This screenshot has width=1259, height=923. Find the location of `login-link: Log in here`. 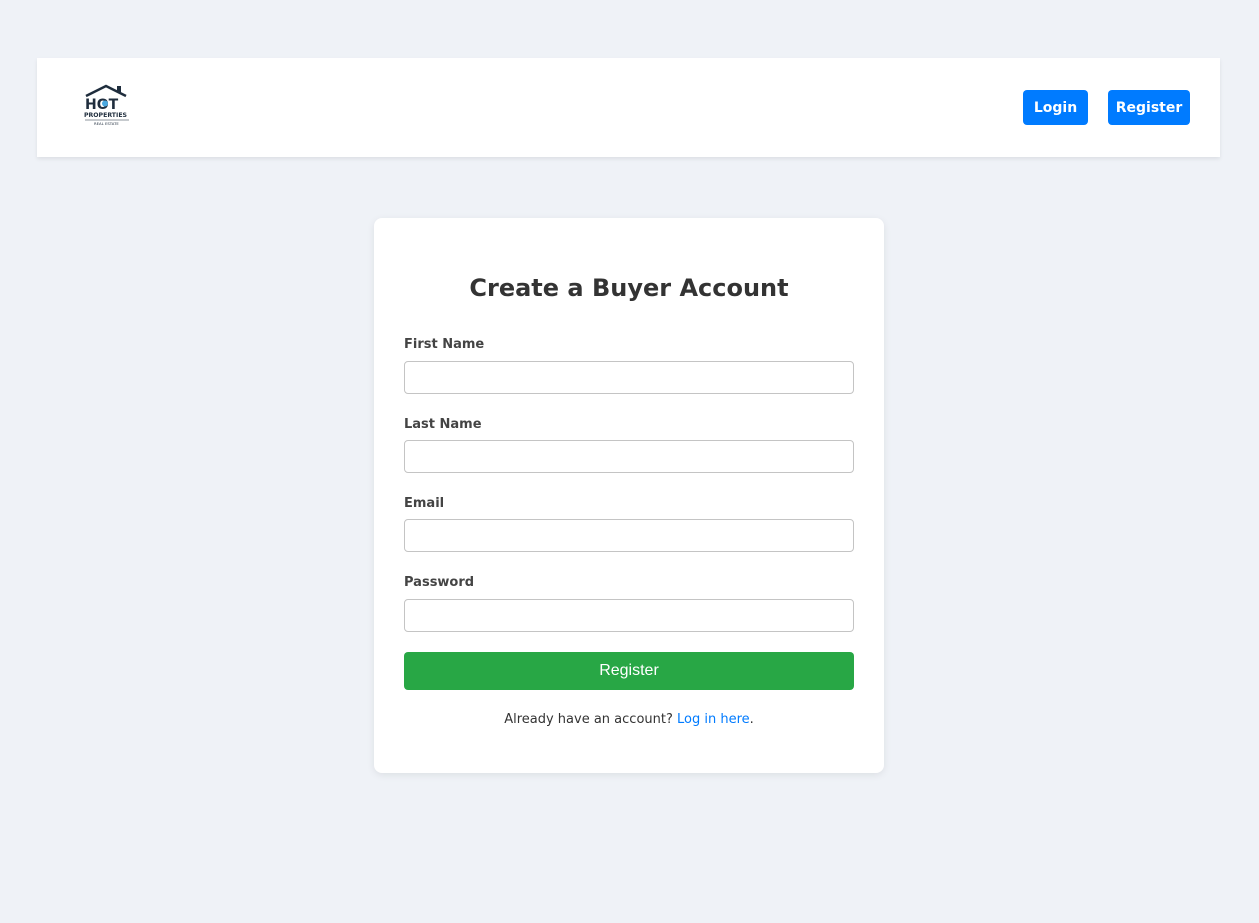

login-link: Log in here is located at coordinates (713, 719).